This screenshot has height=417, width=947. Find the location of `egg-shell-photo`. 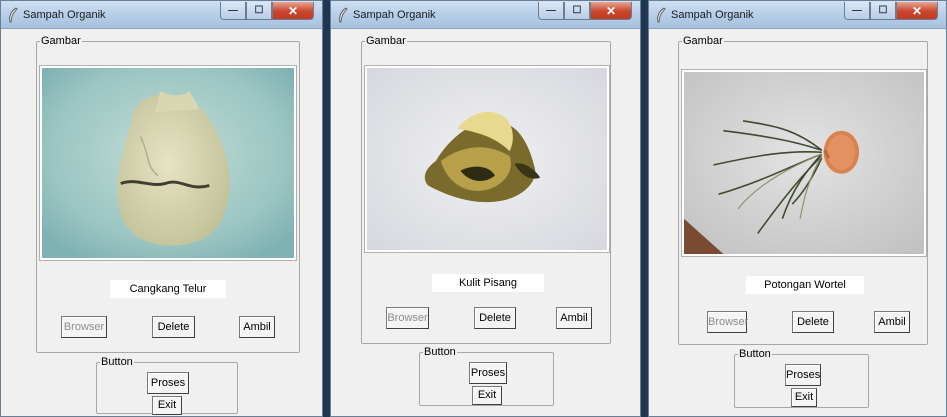

egg-shell-photo is located at coordinates (168, 163).